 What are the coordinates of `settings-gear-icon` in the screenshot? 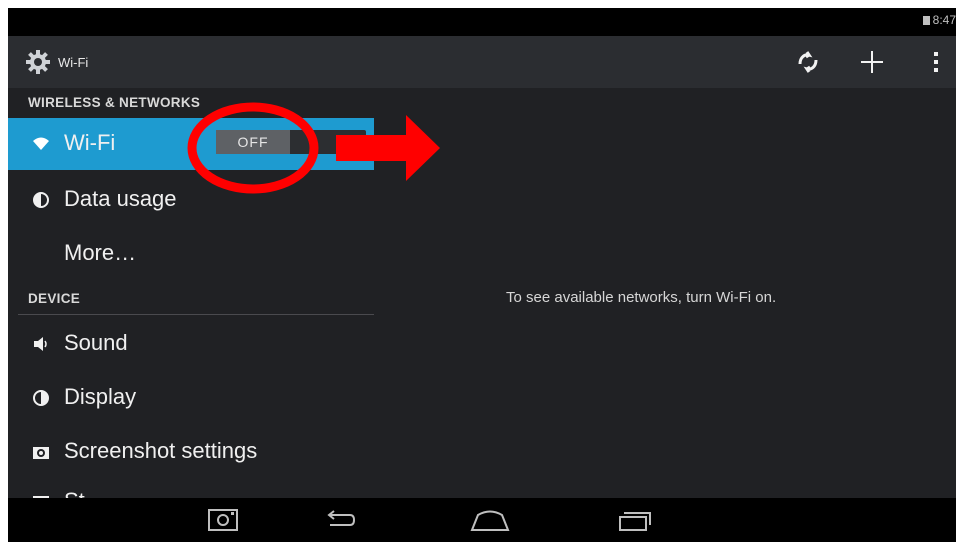 It's located at (38, 62).